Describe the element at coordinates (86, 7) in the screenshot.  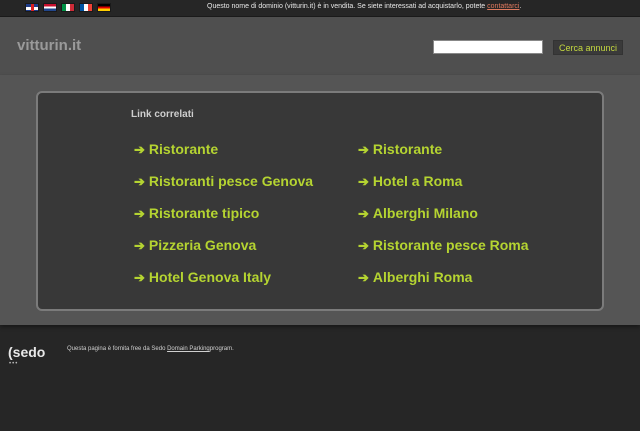
I see `fr-flag-icon` at that location.